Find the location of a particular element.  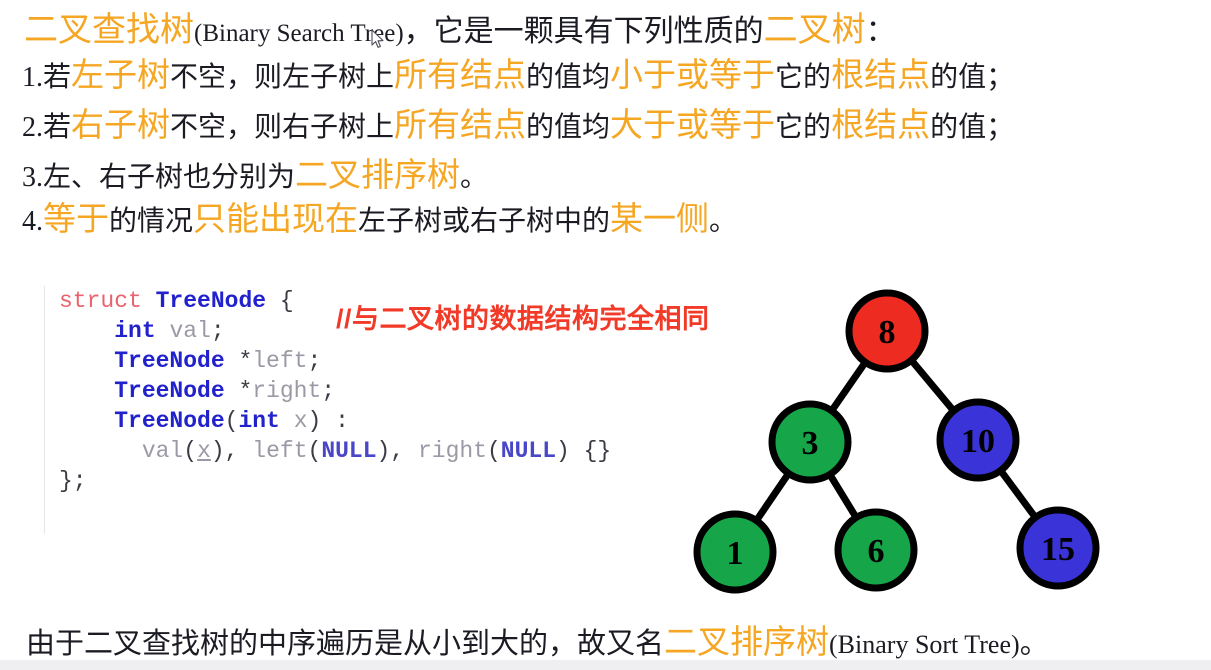

footer-highlight-binary-sort-tree: 二叉排序树 is located at coordinates (747, 641).